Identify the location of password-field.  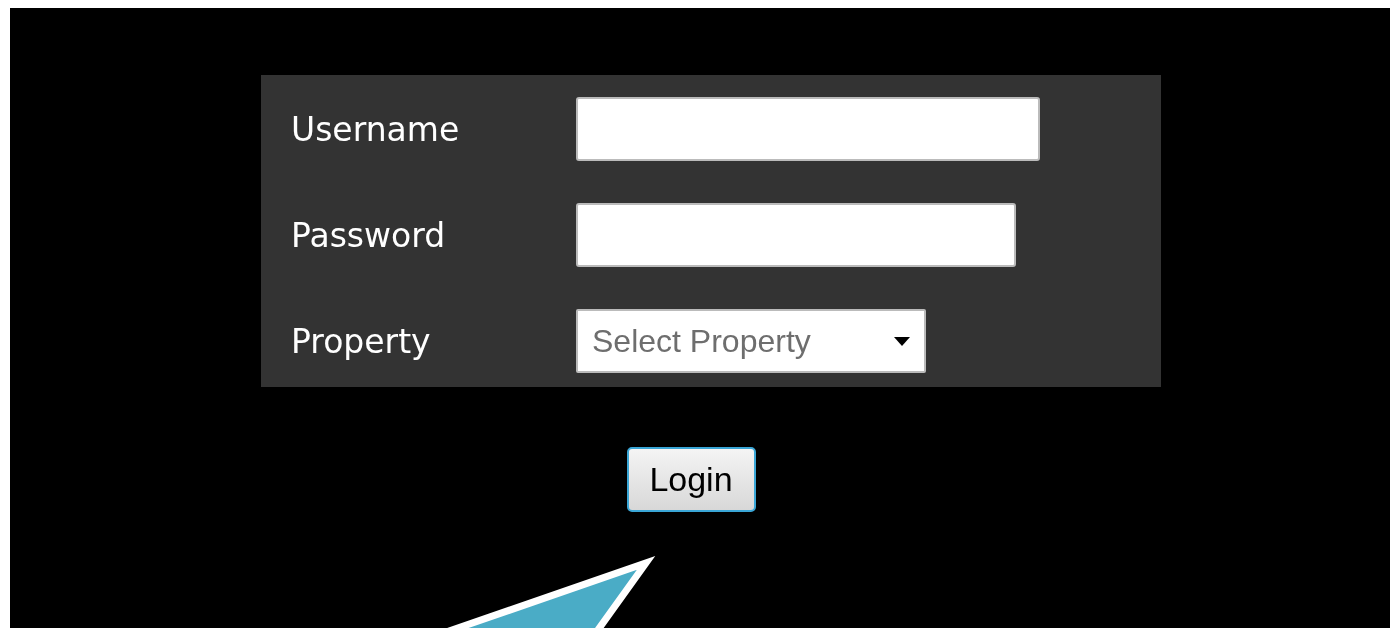
(796, 235).